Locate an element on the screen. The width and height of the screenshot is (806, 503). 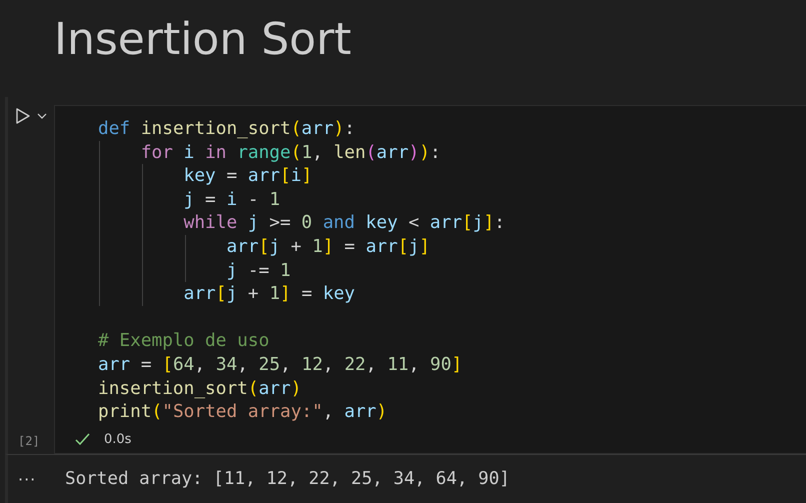
execution-count: [2] is located at coordinates (29, 441).